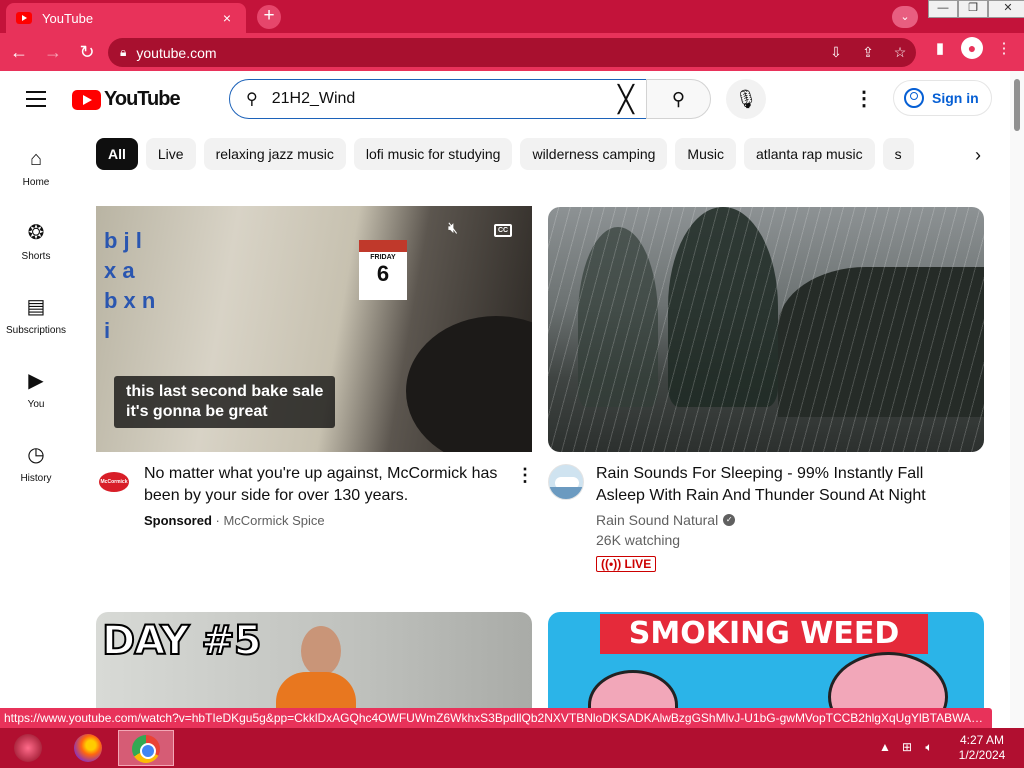 The width and height of the screenshot is (1024, 768). Describe the element at coordinates (729, 520) in the screenshot. I see `verified-check-icon: ✓` at that location.